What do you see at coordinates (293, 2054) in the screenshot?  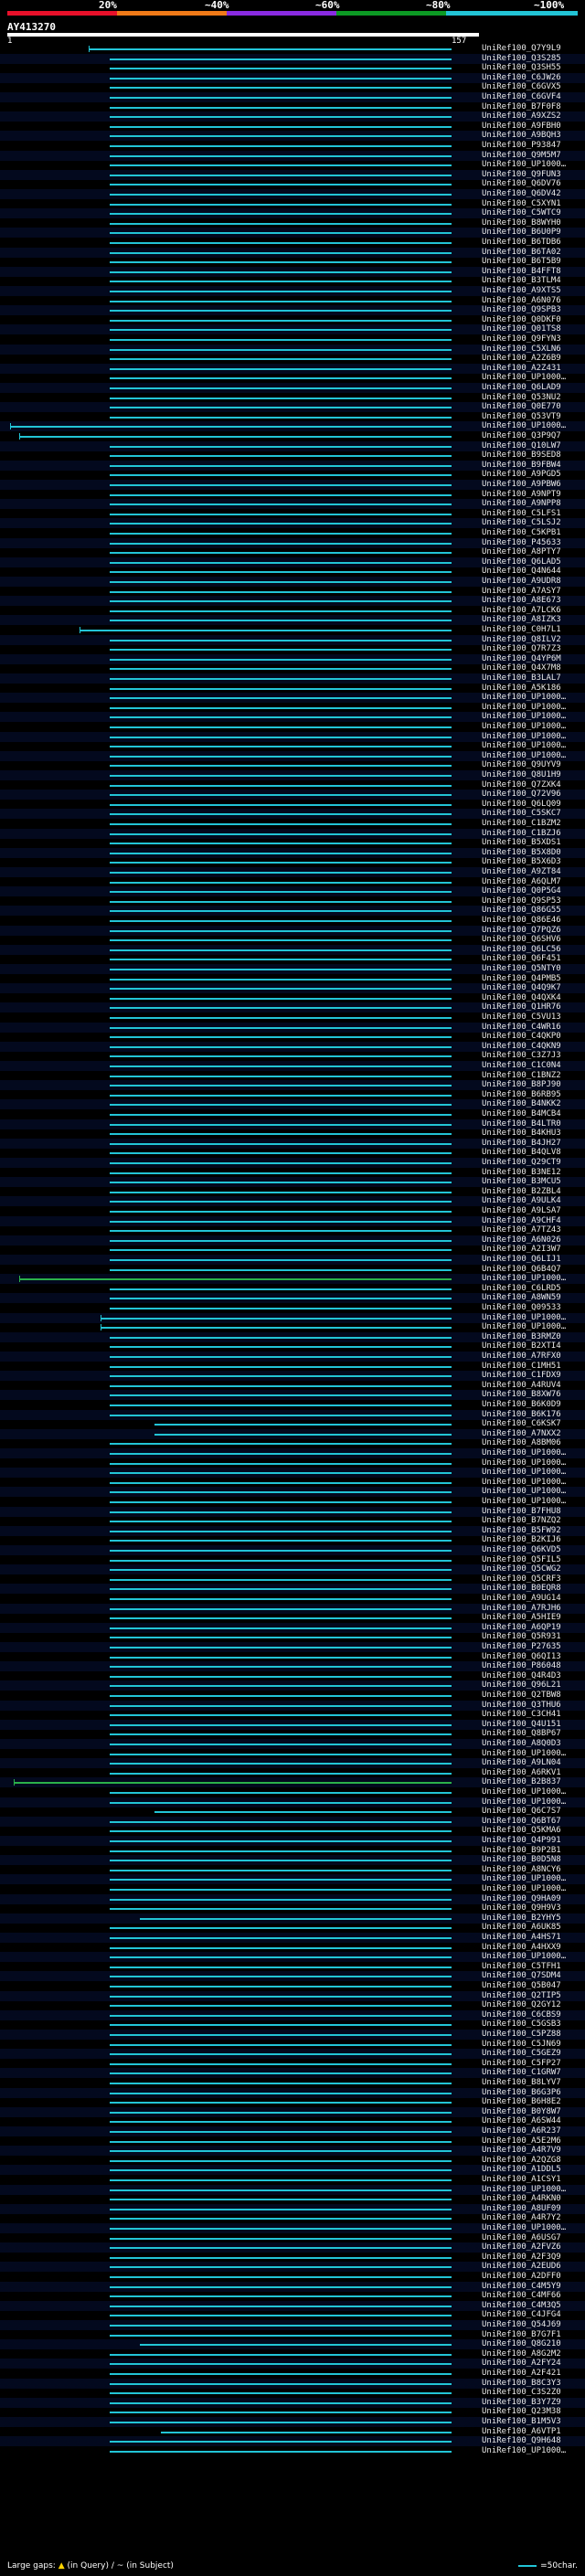 I see `hit-row: UniRef100_C5GEZ9` at bounding box center [293, 2054].